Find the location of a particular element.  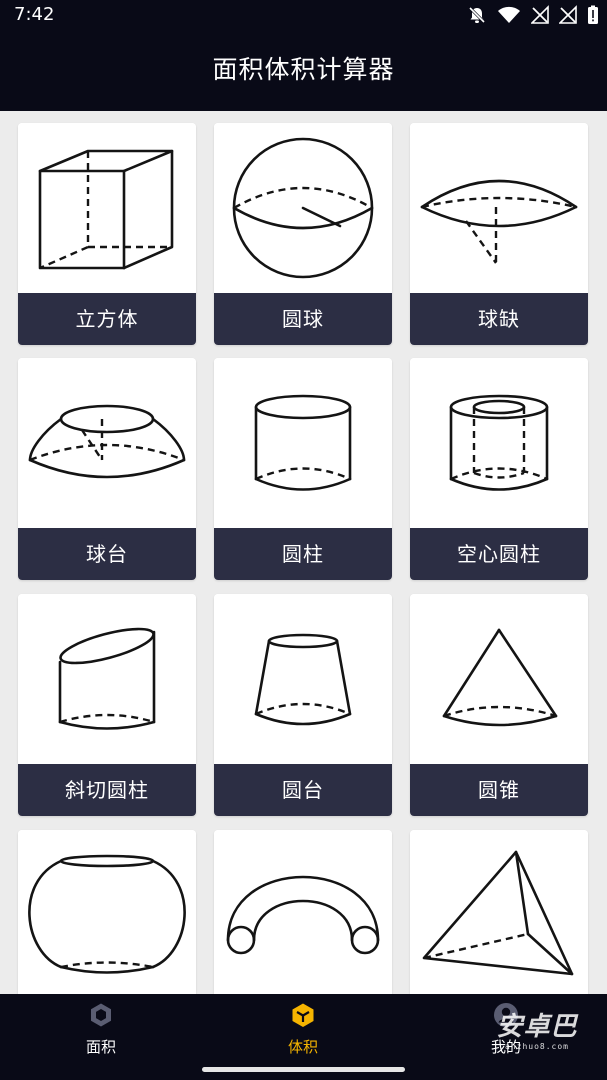

shape-card-cone: 圆锥 is located at coordinates (499, 705).